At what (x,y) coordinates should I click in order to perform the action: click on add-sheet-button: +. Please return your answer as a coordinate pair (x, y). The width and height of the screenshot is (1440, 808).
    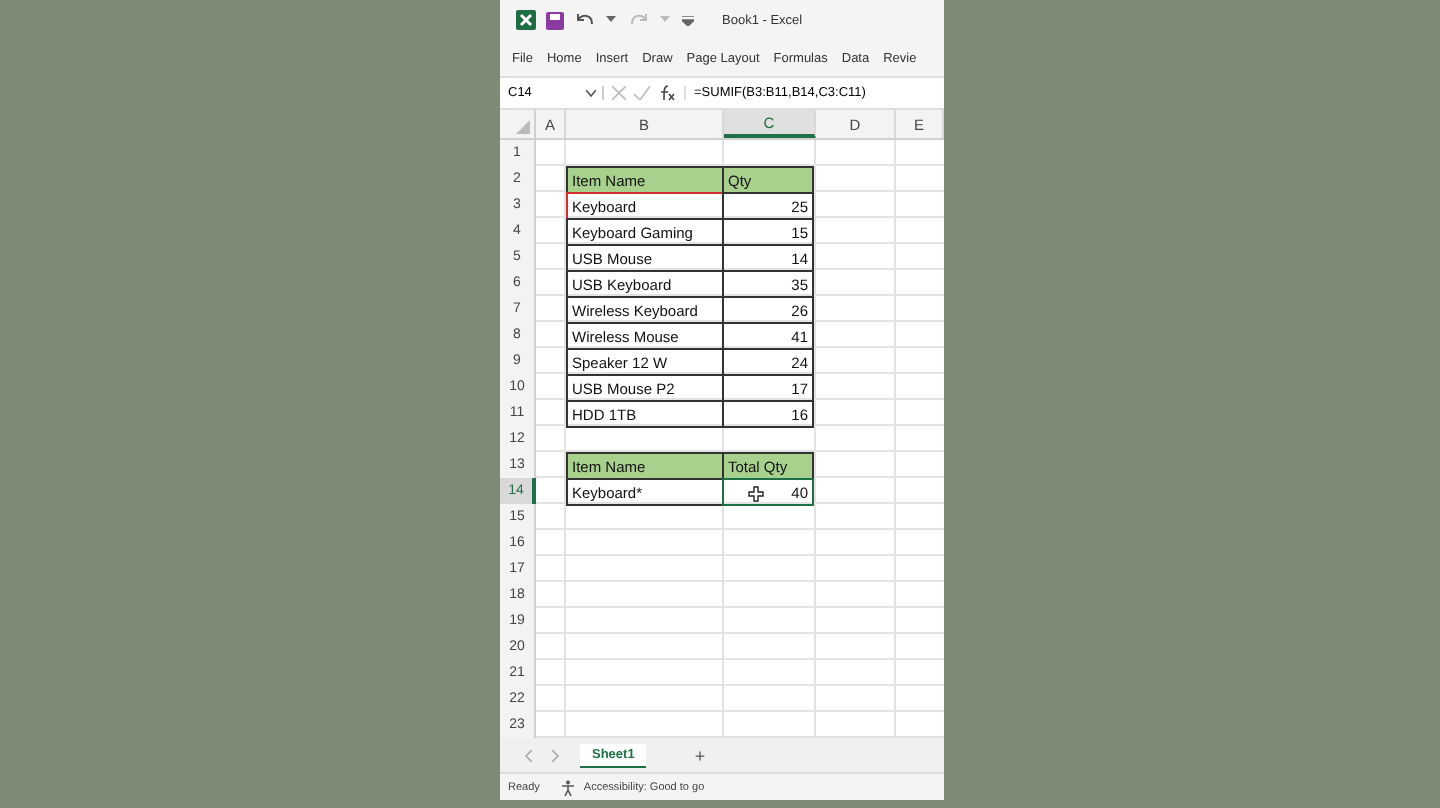
    Looking at the image, I should click on (700, 755).